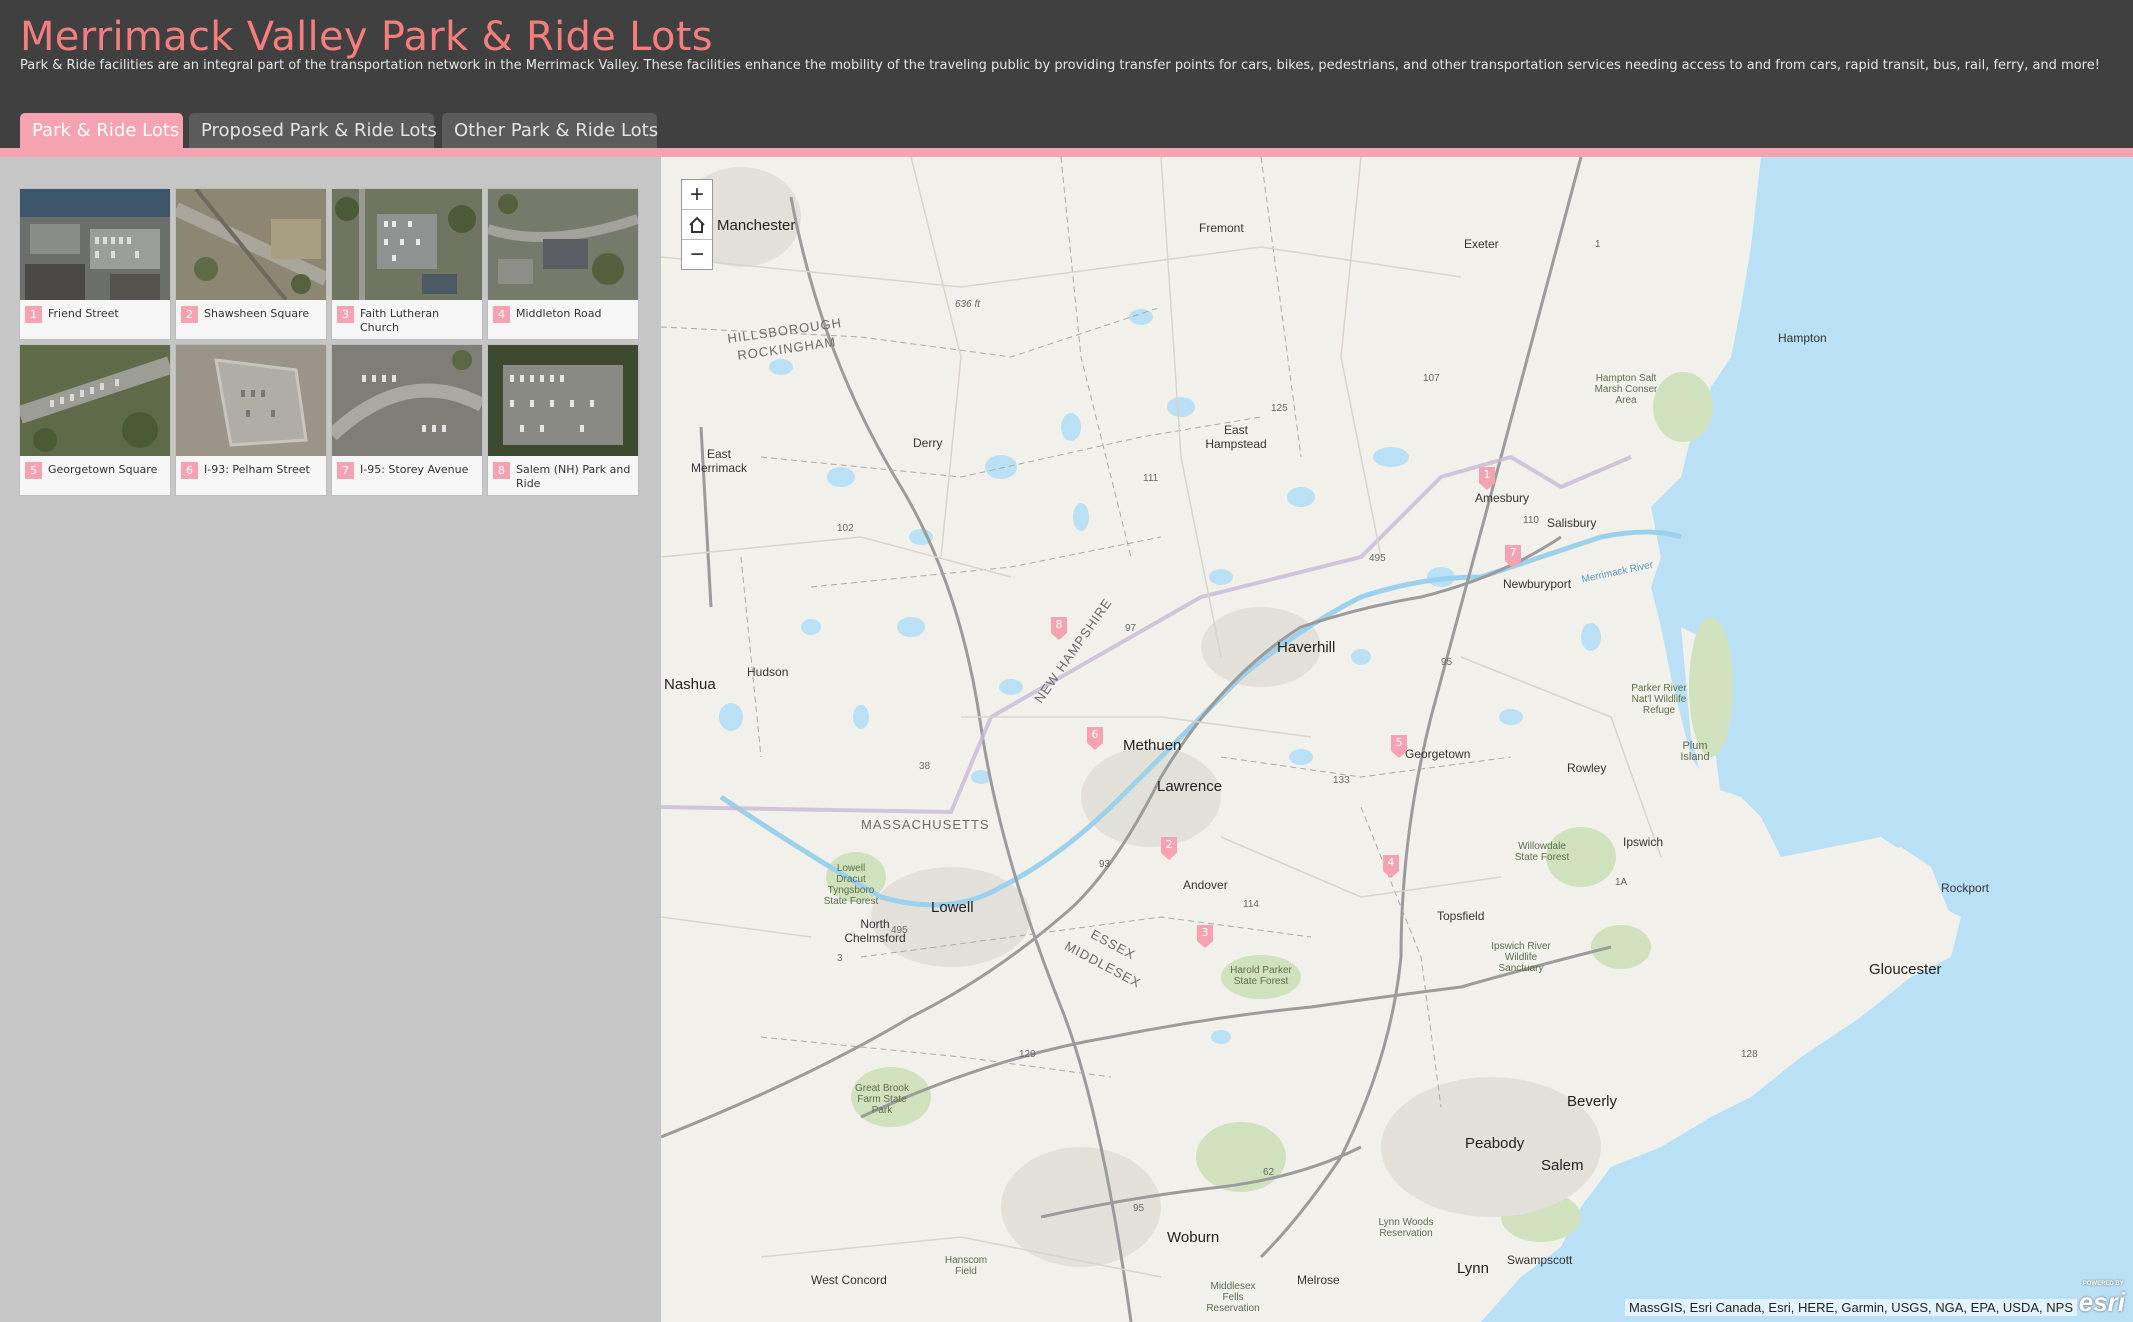 Image resolution: width=2133 pixels, height=1322 pixels. Describe the element at coordinates (366, 37) in the screenshot. I see `page-title: Merrimack Valley Park & Ride Lots` at that location.